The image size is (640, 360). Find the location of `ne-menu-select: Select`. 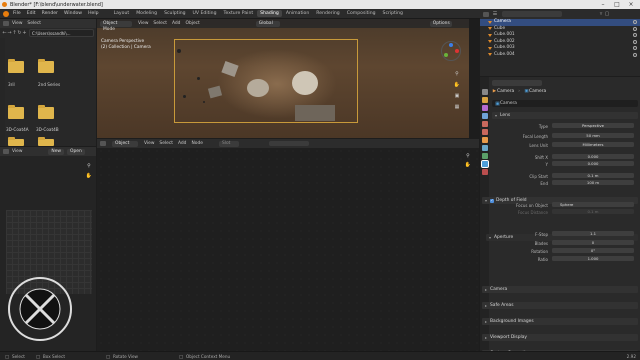

ne-menu-select: Select is located at coordinates (166, 143).